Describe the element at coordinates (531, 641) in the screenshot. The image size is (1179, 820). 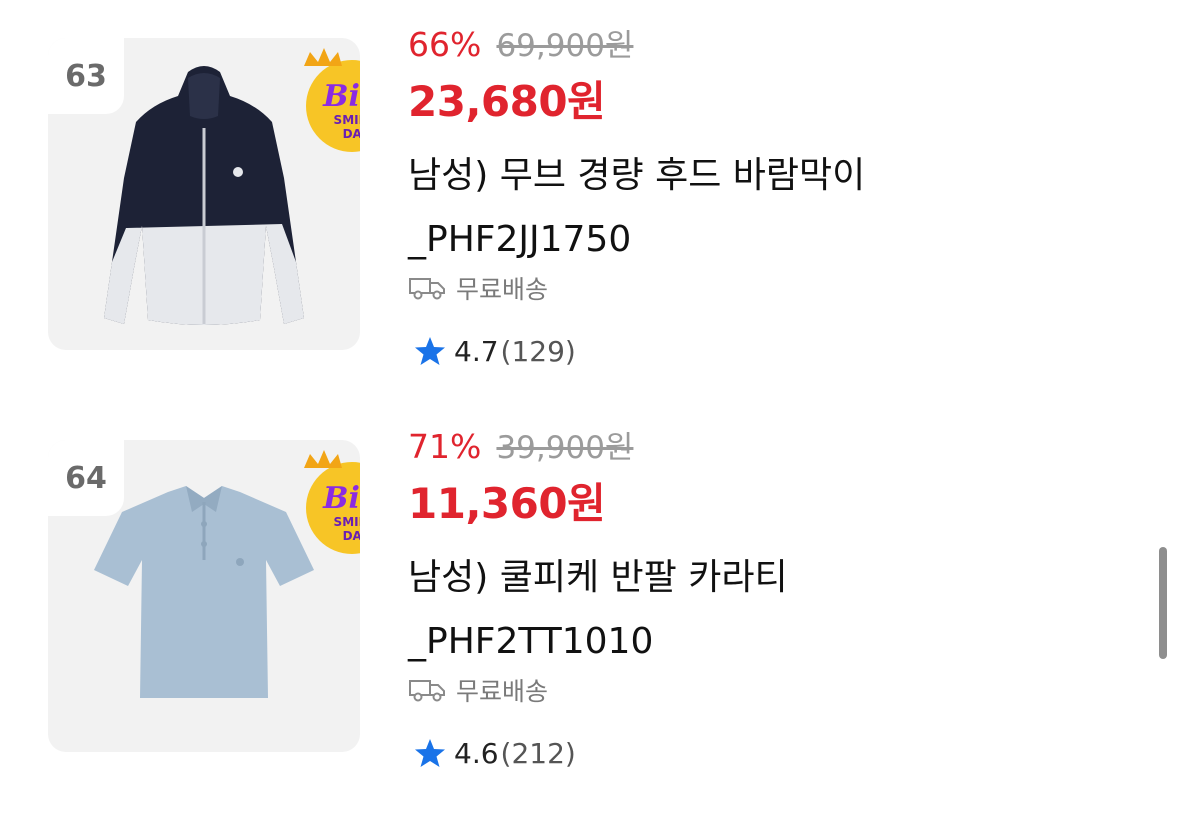
I see `product-name-line2: _PHF2TT1010` at that location.